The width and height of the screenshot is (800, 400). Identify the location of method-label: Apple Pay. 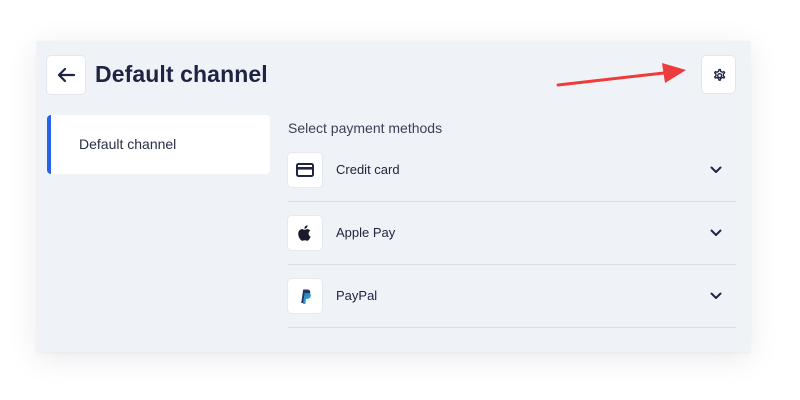
(366, 232).